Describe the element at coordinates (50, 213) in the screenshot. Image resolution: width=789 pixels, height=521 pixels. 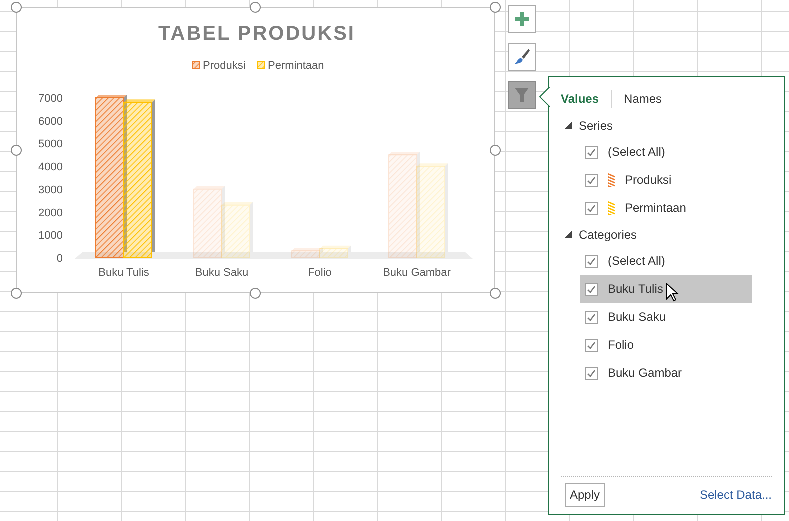
I see `axis-label: 2000` at that location.